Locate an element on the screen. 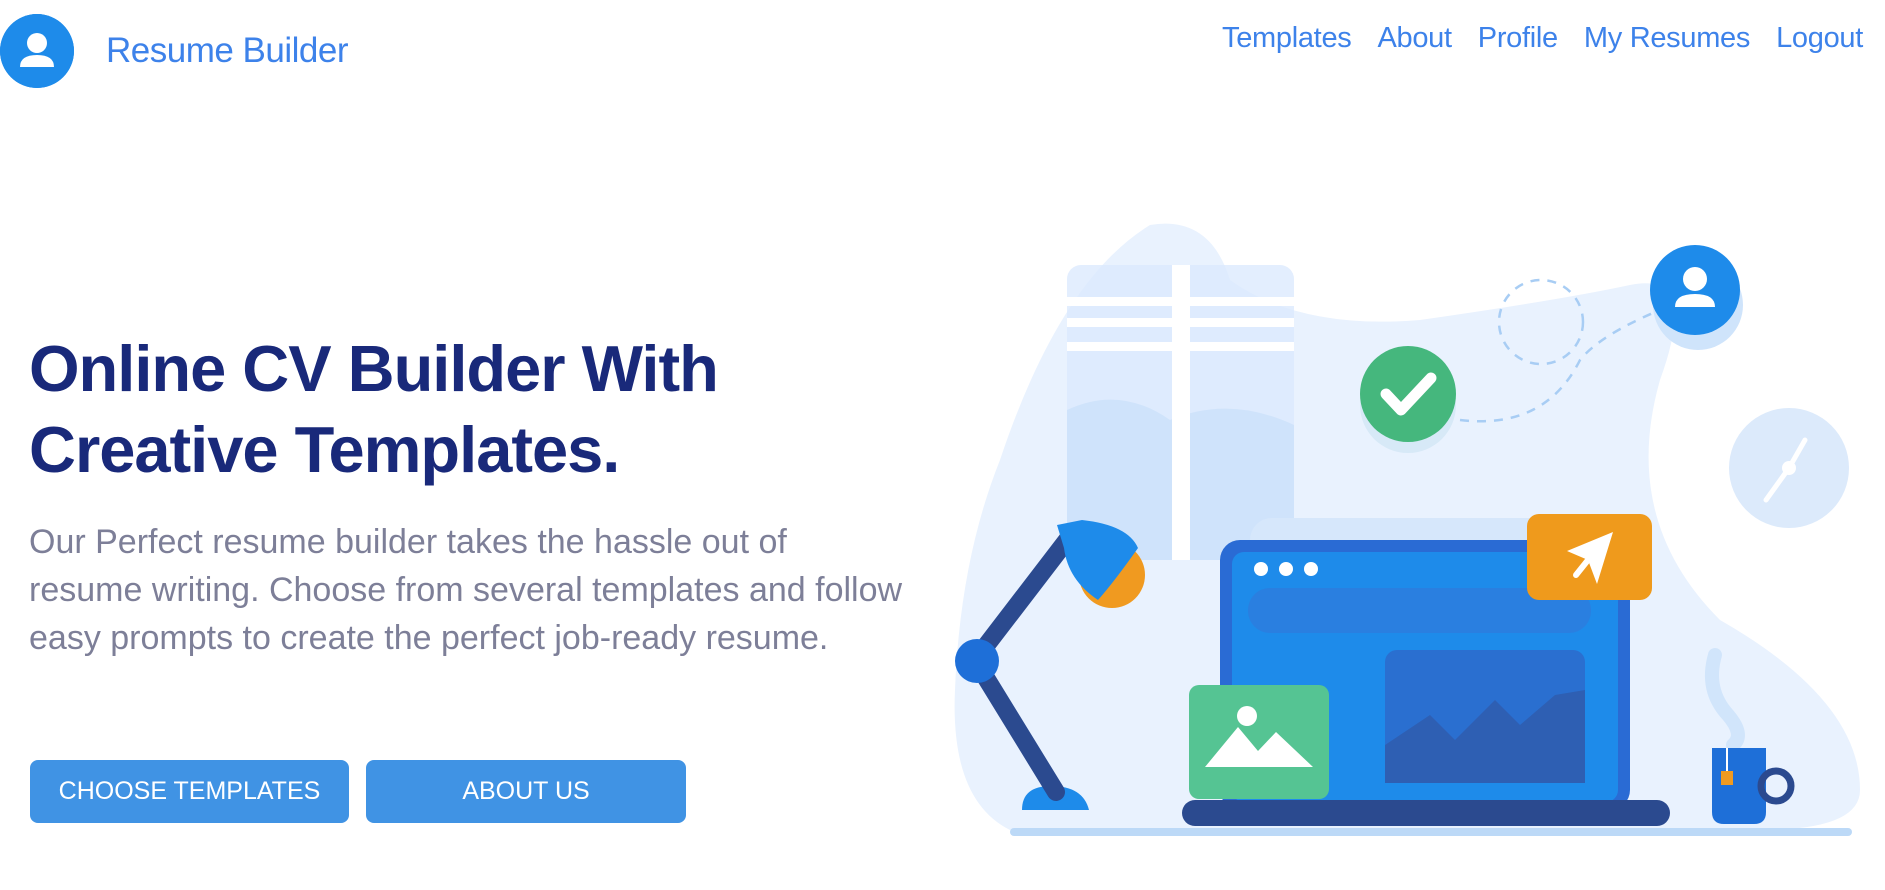 The height and width of the screenshot is (890, 1885). paper-plane-icon is located at coordinates (1589, 557).